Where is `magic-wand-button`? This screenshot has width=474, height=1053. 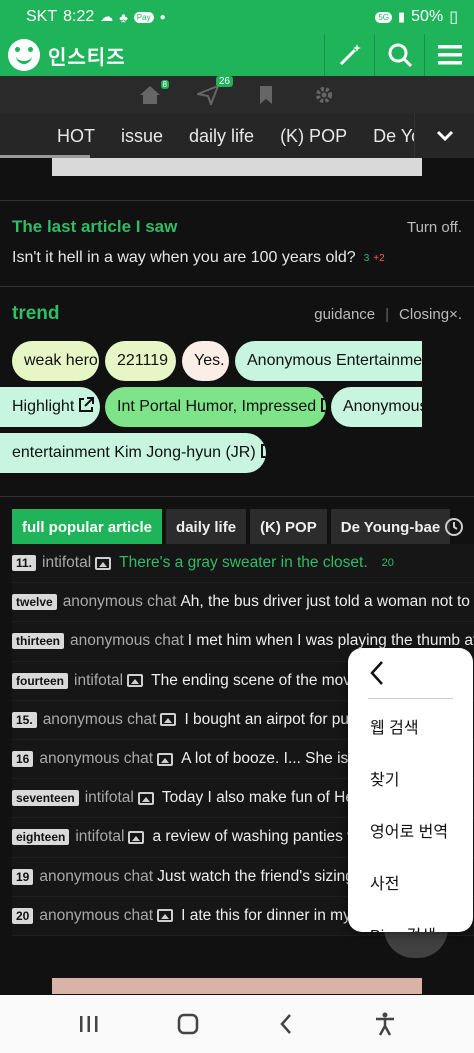
magic-wand-button is located at coordinates (349, 55).